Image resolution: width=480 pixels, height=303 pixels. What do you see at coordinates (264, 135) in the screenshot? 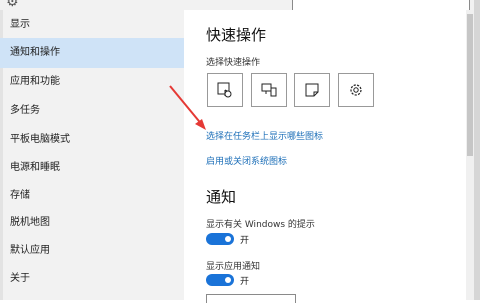
I see `taskbar-icons-link: 选择在任务栏上显示哪些图标` at bounding box center [264, 135].